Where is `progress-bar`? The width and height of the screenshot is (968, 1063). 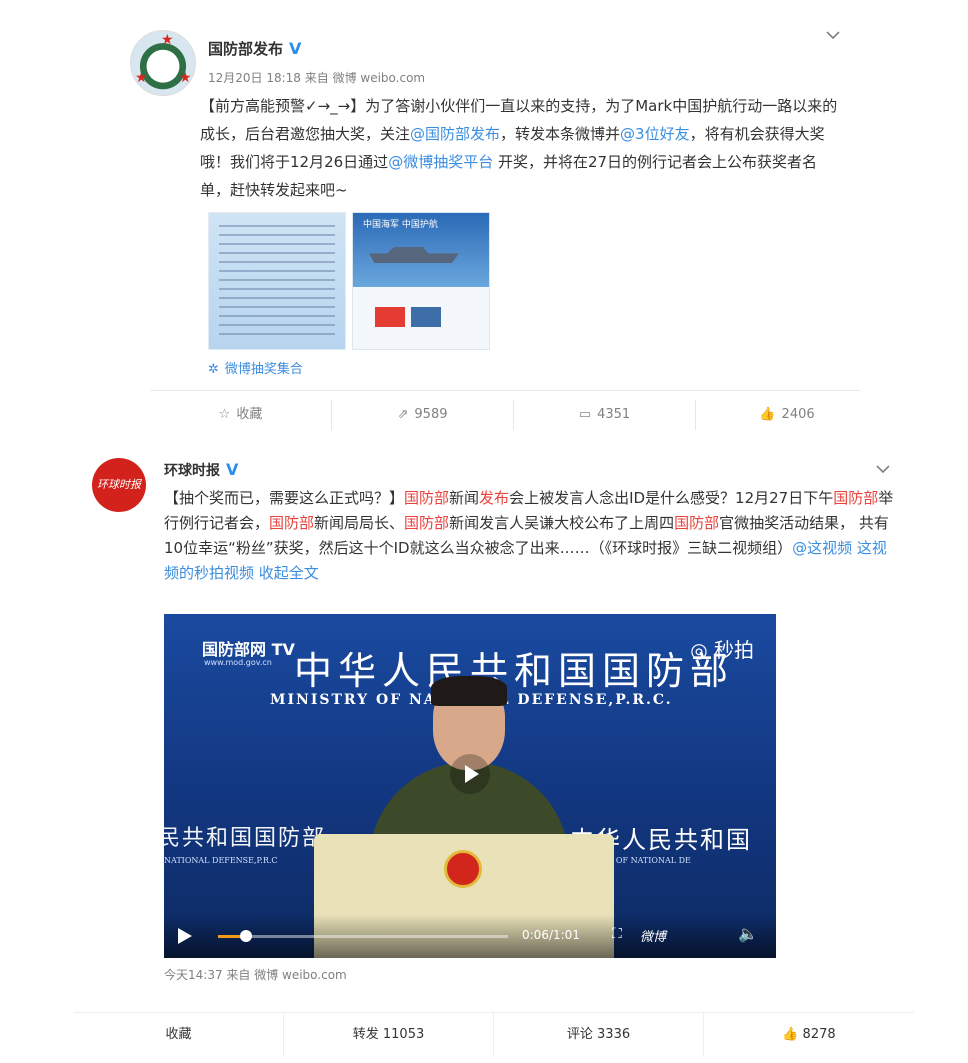 progress-bar is located at coordinates (363, 936).